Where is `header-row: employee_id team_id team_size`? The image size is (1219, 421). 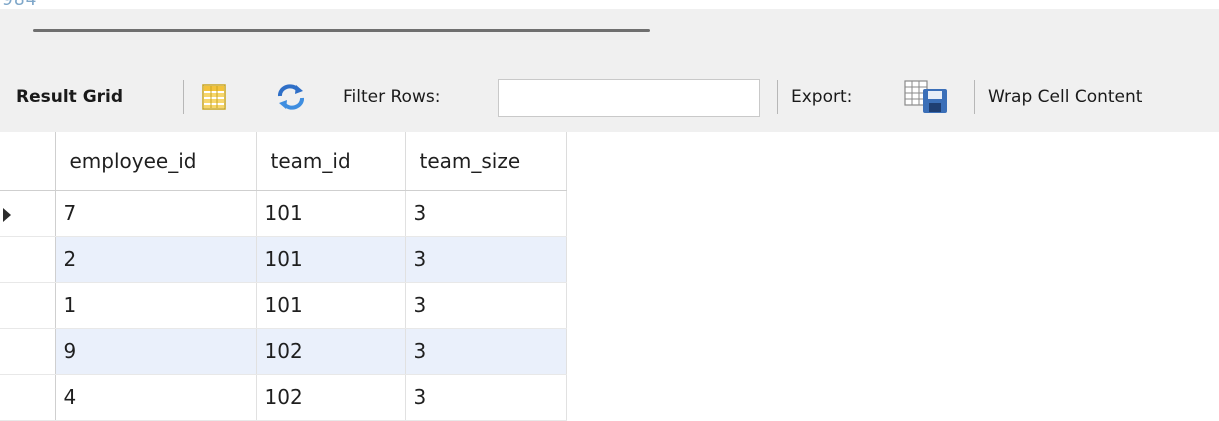 header-row: employee_id team_id team_size is located at coordinates (283, 161).